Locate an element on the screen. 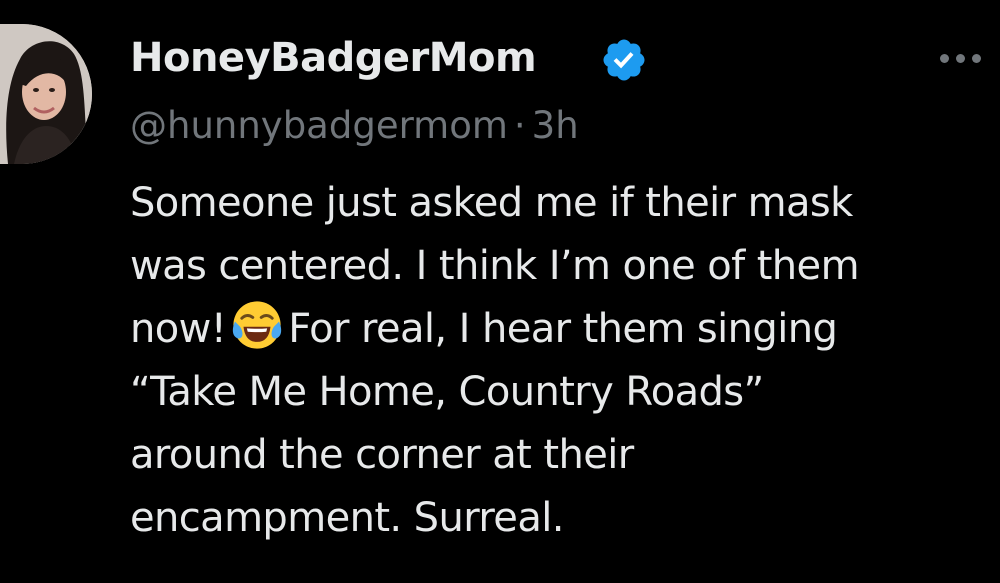 The width and height of the screenshot is (1000, 583). face-with-tears-of-joy-icon is located at coordinates (257, 325).